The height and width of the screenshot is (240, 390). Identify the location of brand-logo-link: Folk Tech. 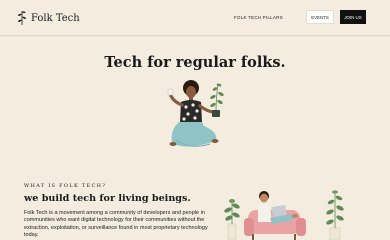
(48, 18).